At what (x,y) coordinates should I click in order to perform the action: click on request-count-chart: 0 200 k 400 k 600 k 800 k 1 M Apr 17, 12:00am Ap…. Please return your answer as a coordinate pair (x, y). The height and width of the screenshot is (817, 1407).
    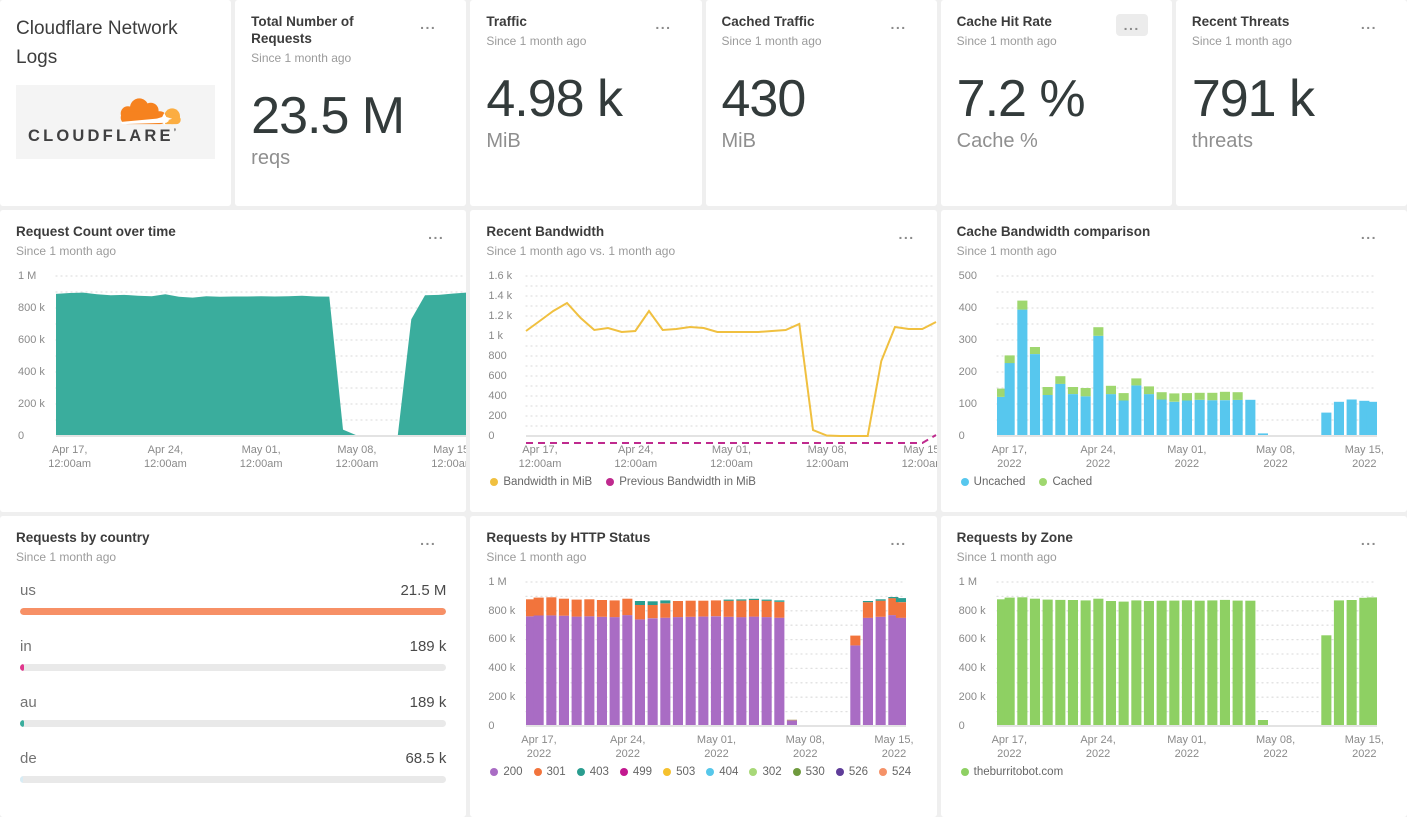
    Looking at the image, I should click on (241, 370).